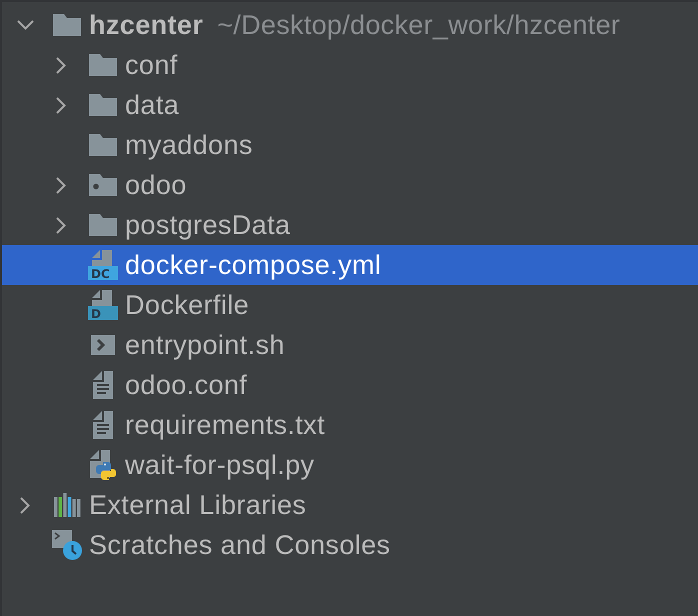 This screenshot has width=698, height=616. I want to click on tree-row: data, so click(350, 105).